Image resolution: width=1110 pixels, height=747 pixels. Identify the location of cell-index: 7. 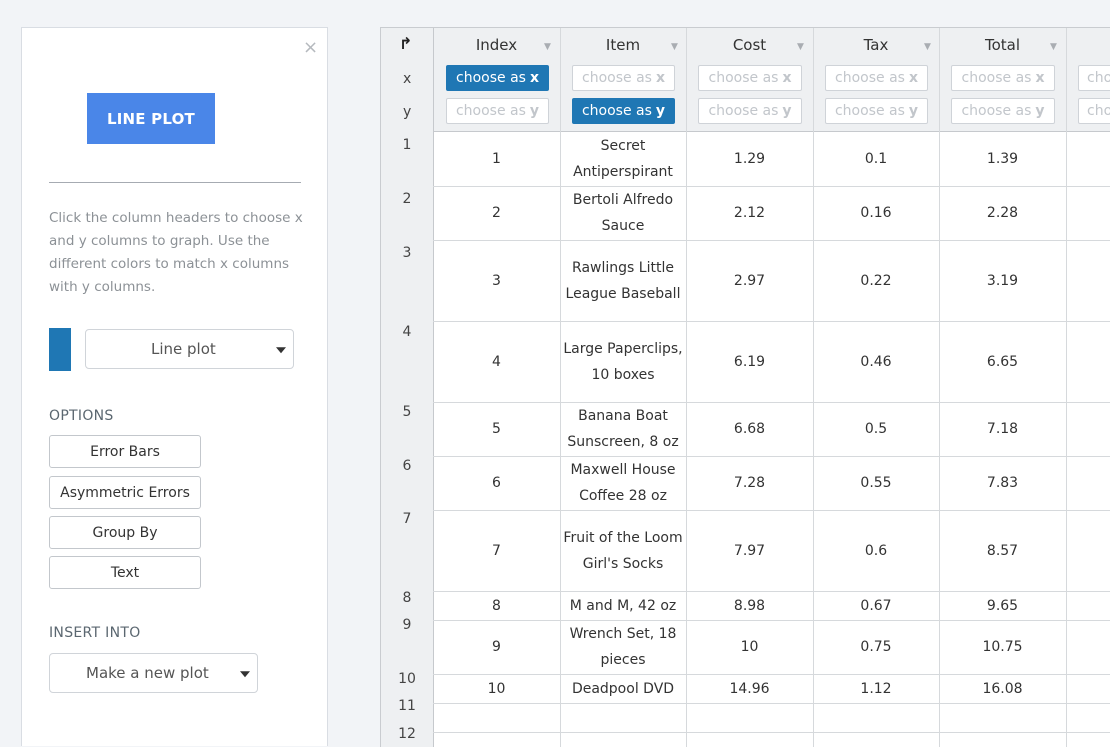
(496, 550).